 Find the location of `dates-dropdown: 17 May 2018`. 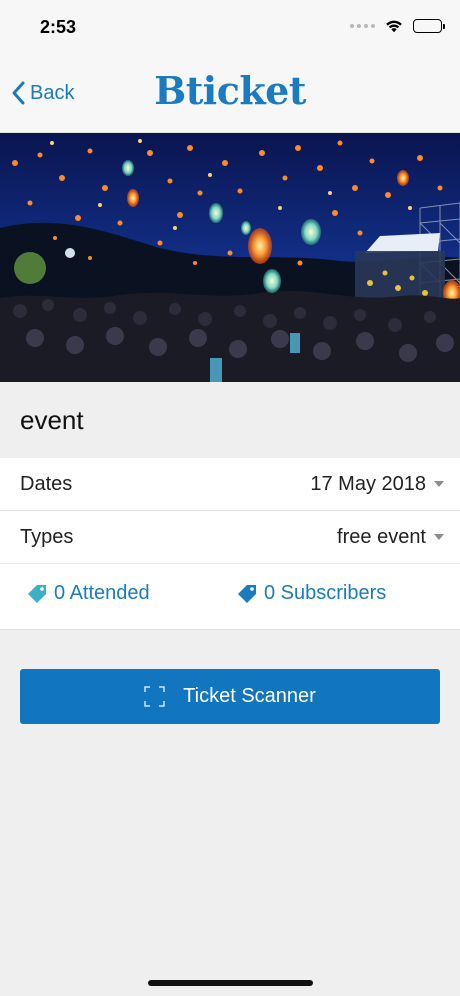

dates-dropdown: 17 May 2018 is located at coordinates (377, 484).